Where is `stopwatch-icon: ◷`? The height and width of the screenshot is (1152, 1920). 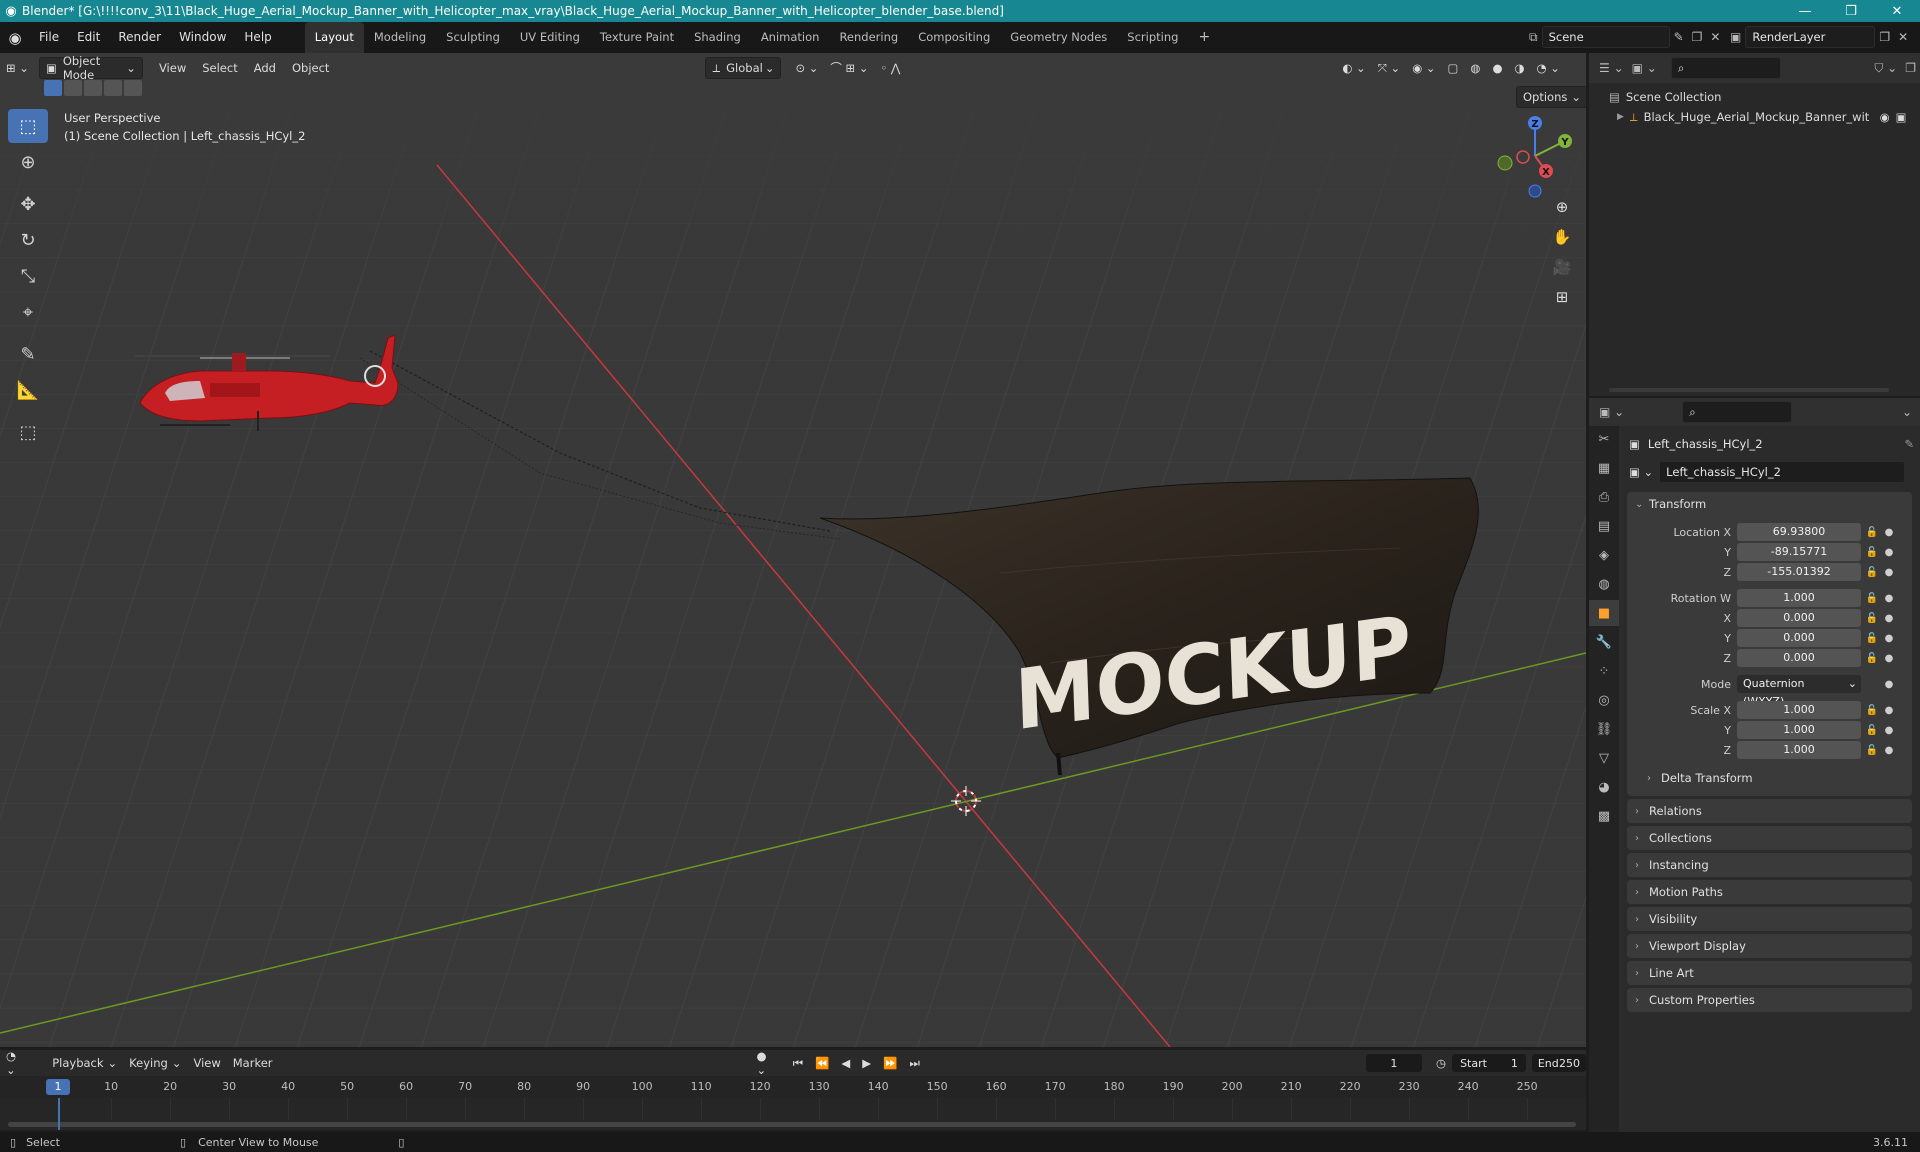 stopwatch-icon: ◷ is located at coordinates (1441, 1063).